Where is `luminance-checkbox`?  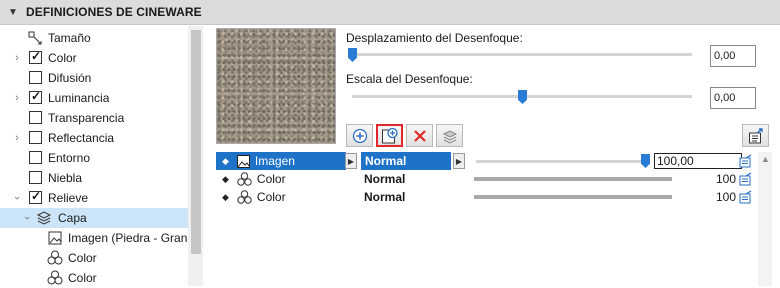 luminance-checkbox is located at coordinates (35, 96).